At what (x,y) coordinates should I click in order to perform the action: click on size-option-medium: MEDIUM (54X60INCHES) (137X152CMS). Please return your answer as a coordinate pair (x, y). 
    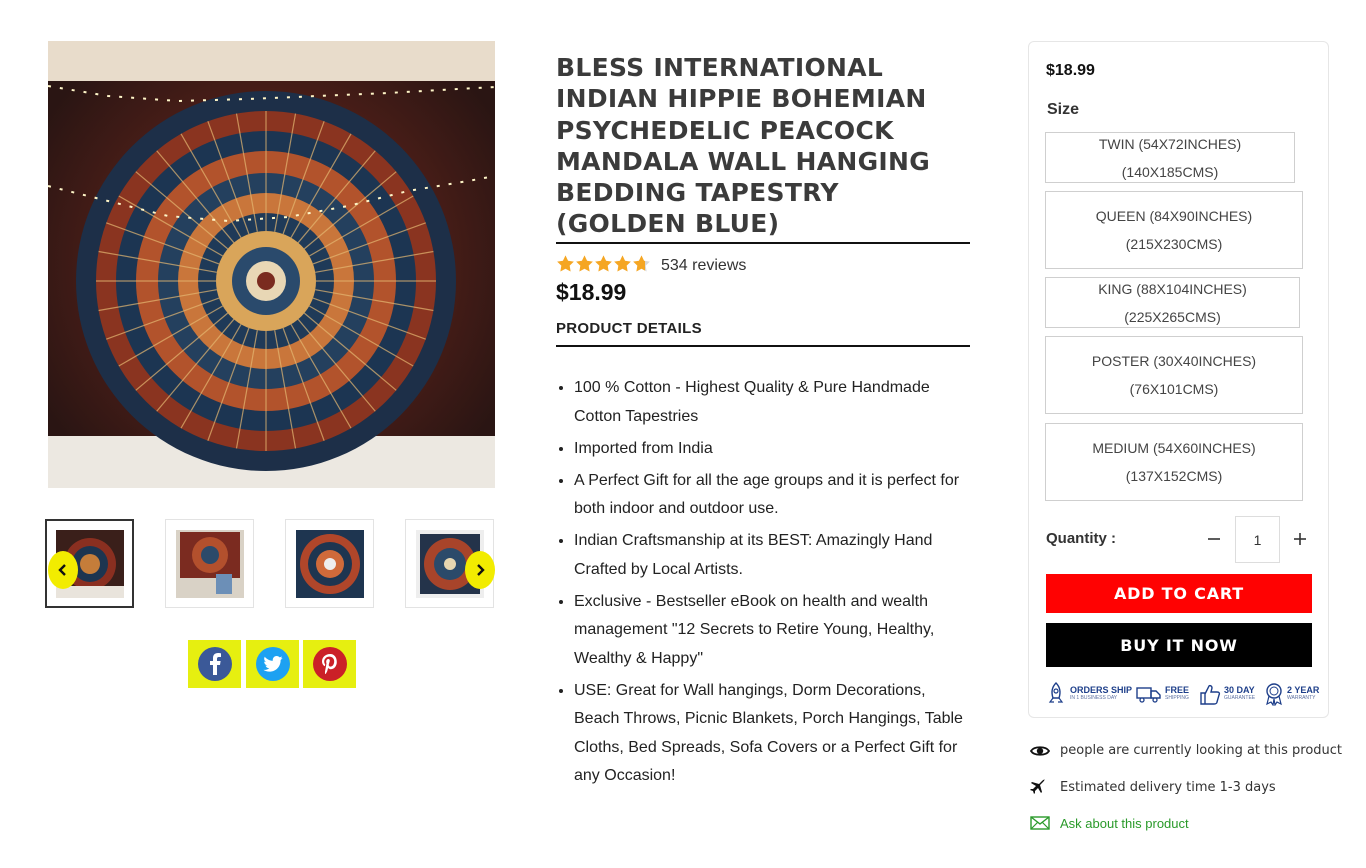
    Looking at the image, I should click on (1174, 462).